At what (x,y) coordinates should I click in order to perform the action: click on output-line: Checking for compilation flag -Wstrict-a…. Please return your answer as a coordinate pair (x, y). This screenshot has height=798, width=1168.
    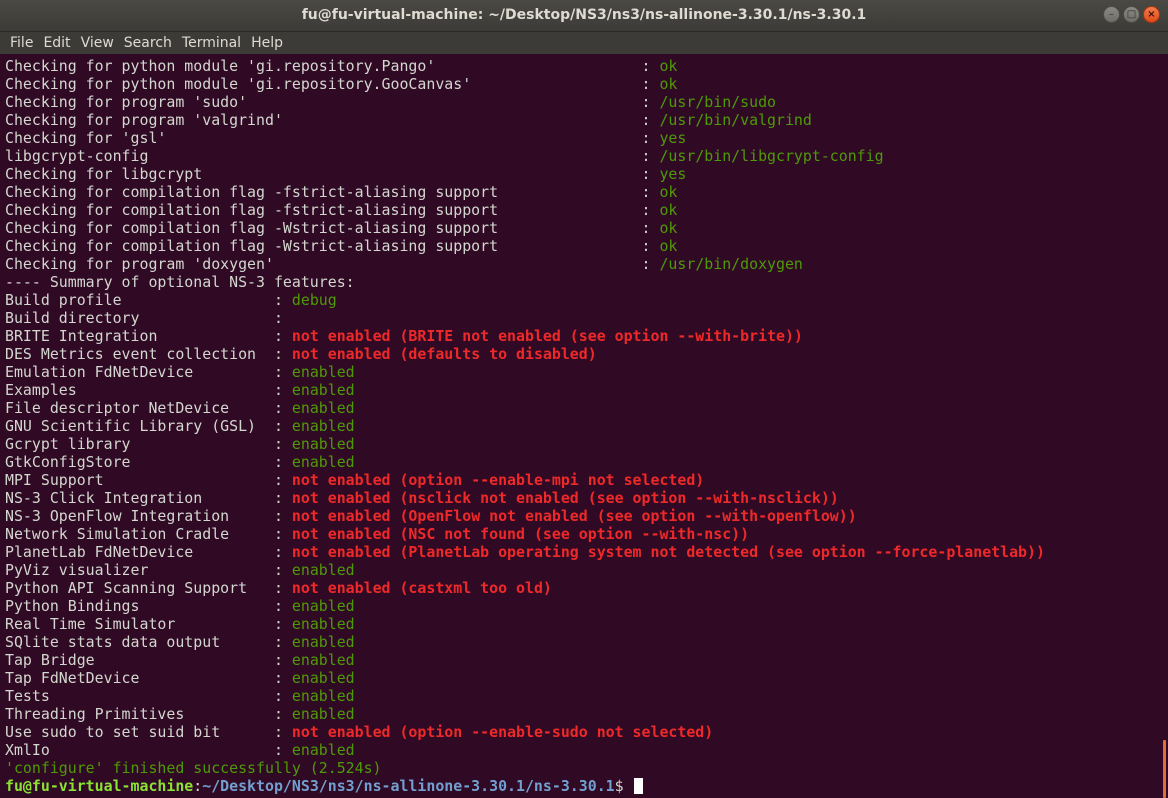
    Looking at the image, I should click on (525, 228).